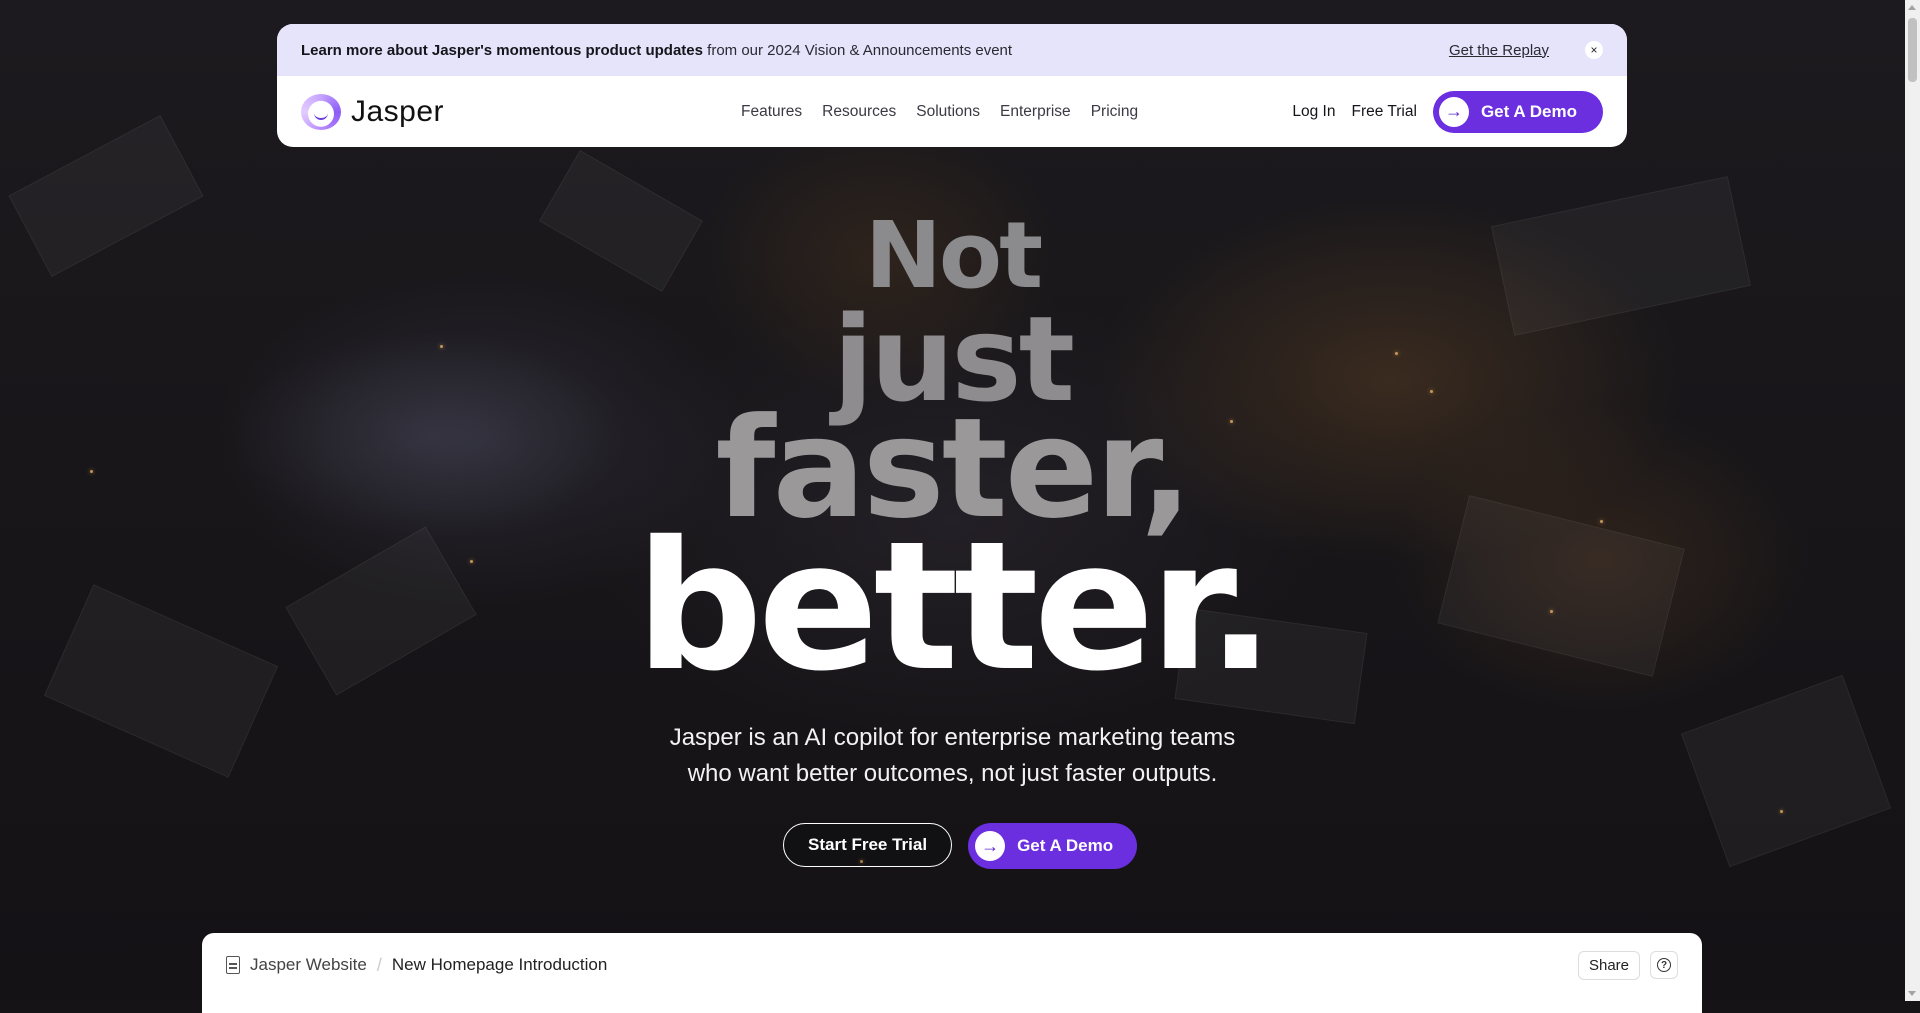 This screenshot has height=1013, width=1920. I want to click on hero-get-demo-button: → Get A Demo, so click(1053, 846).